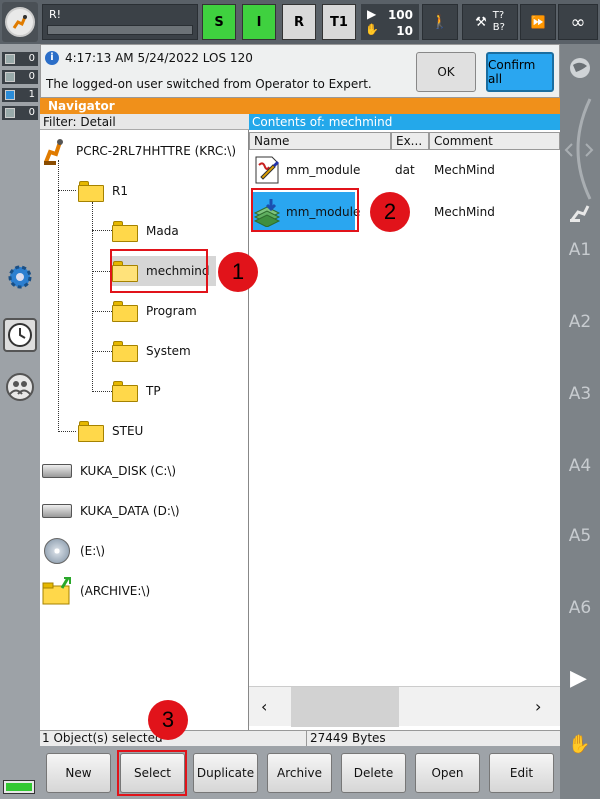  What do you see at coordinates (404, 31) in the screenshot?
I see `jog-override-value: 10` at bounding box center [404, 31].